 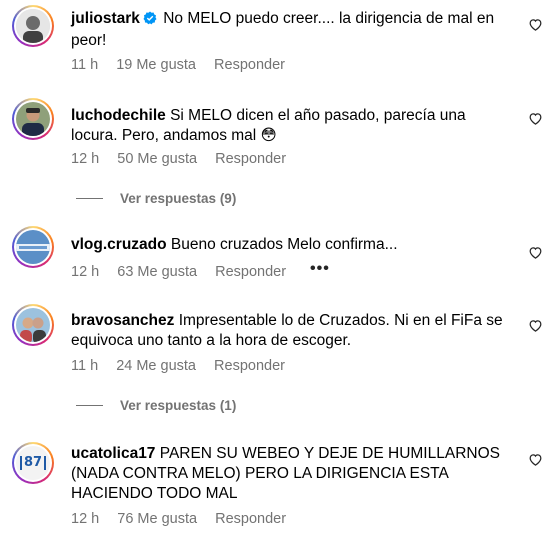 What do you see at coordinates (150, 21) in the screenshot?
I see `verified-badge-icon` at bounding box center [150, 21].